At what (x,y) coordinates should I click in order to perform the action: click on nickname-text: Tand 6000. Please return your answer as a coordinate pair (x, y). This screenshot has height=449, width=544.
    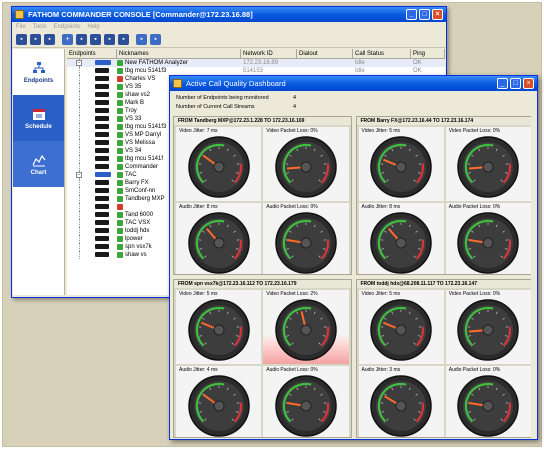
    Looking at the image, I should click on (139, 215).